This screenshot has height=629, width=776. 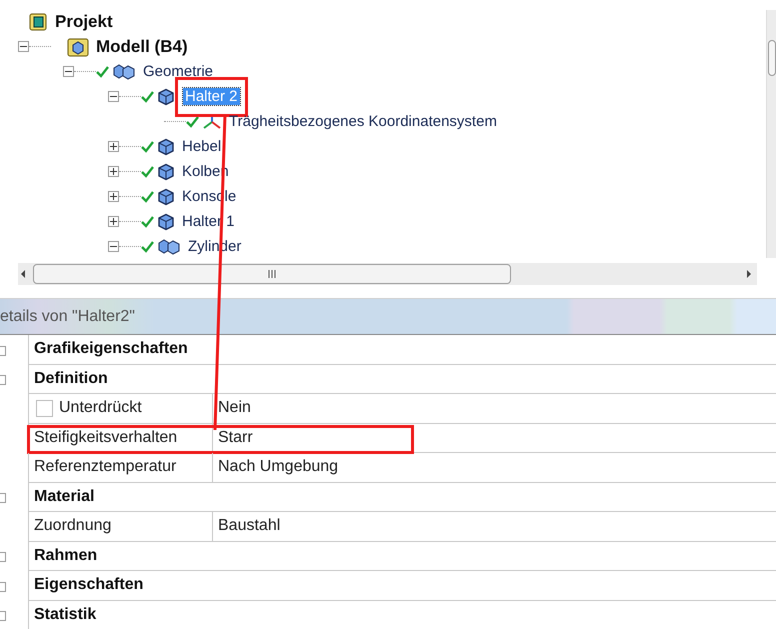 What do you see at coordinates (234, 408) in the screenshot?
I see `property-value: Nein` at bounding box center [234, 408].